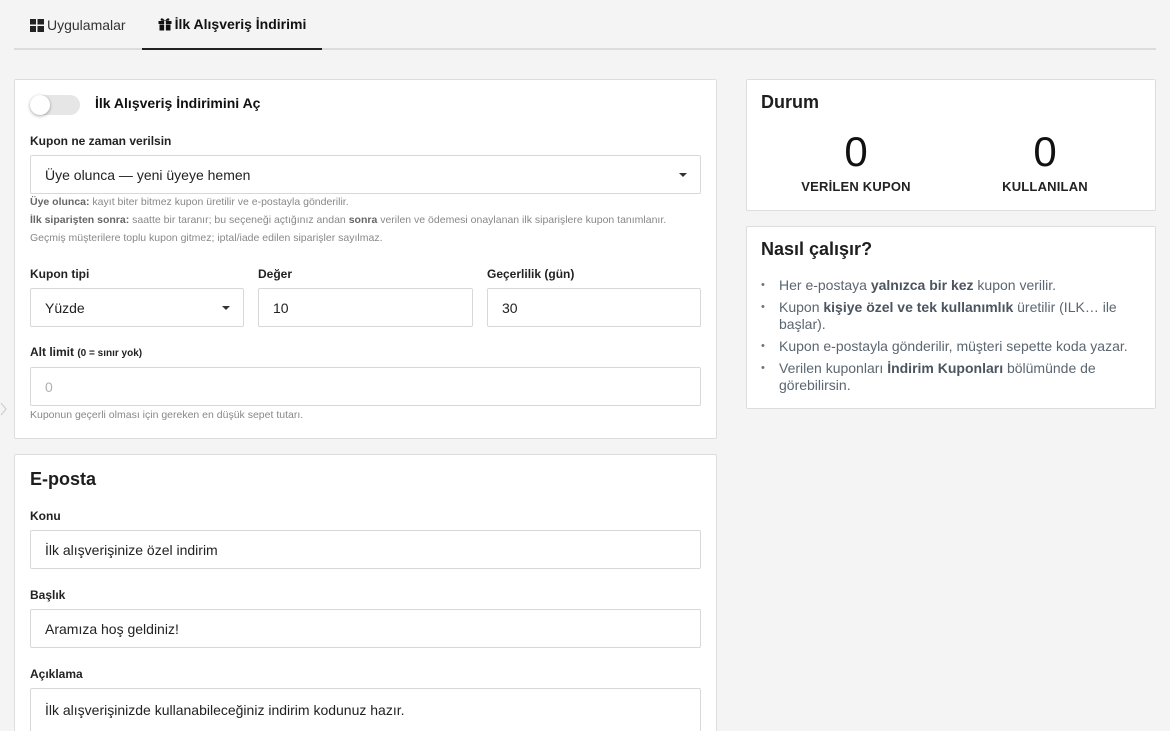  Describe the element at coordinates (365, 307) in the screenshot. I see `value-input: 10` at that location.